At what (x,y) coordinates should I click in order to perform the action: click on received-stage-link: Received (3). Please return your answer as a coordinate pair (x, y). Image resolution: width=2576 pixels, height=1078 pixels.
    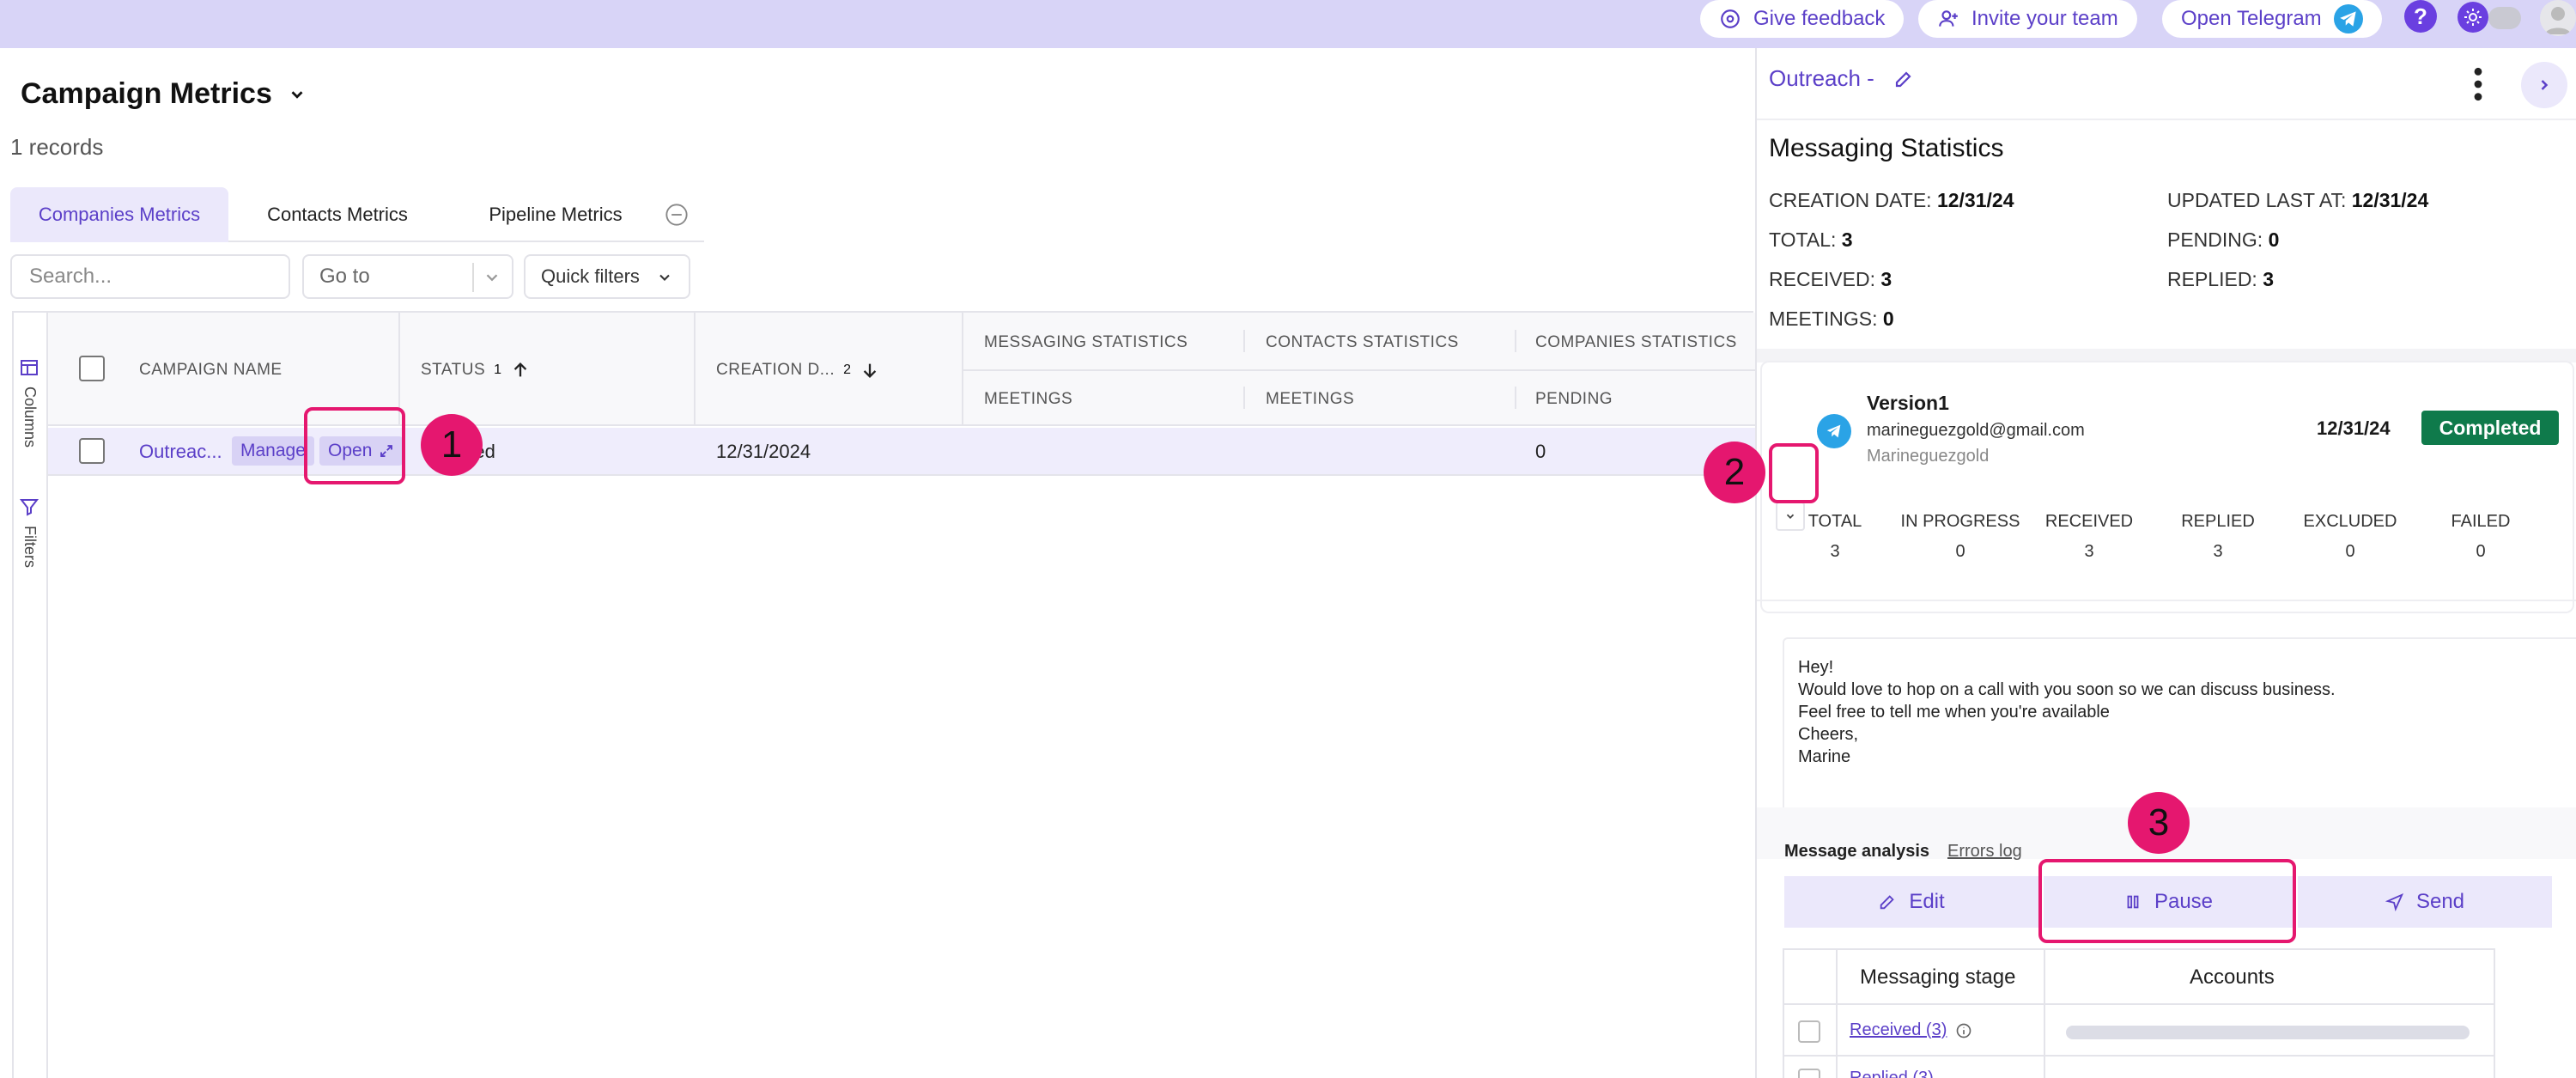
    Looking at the image, I should click on (1911, 1030).